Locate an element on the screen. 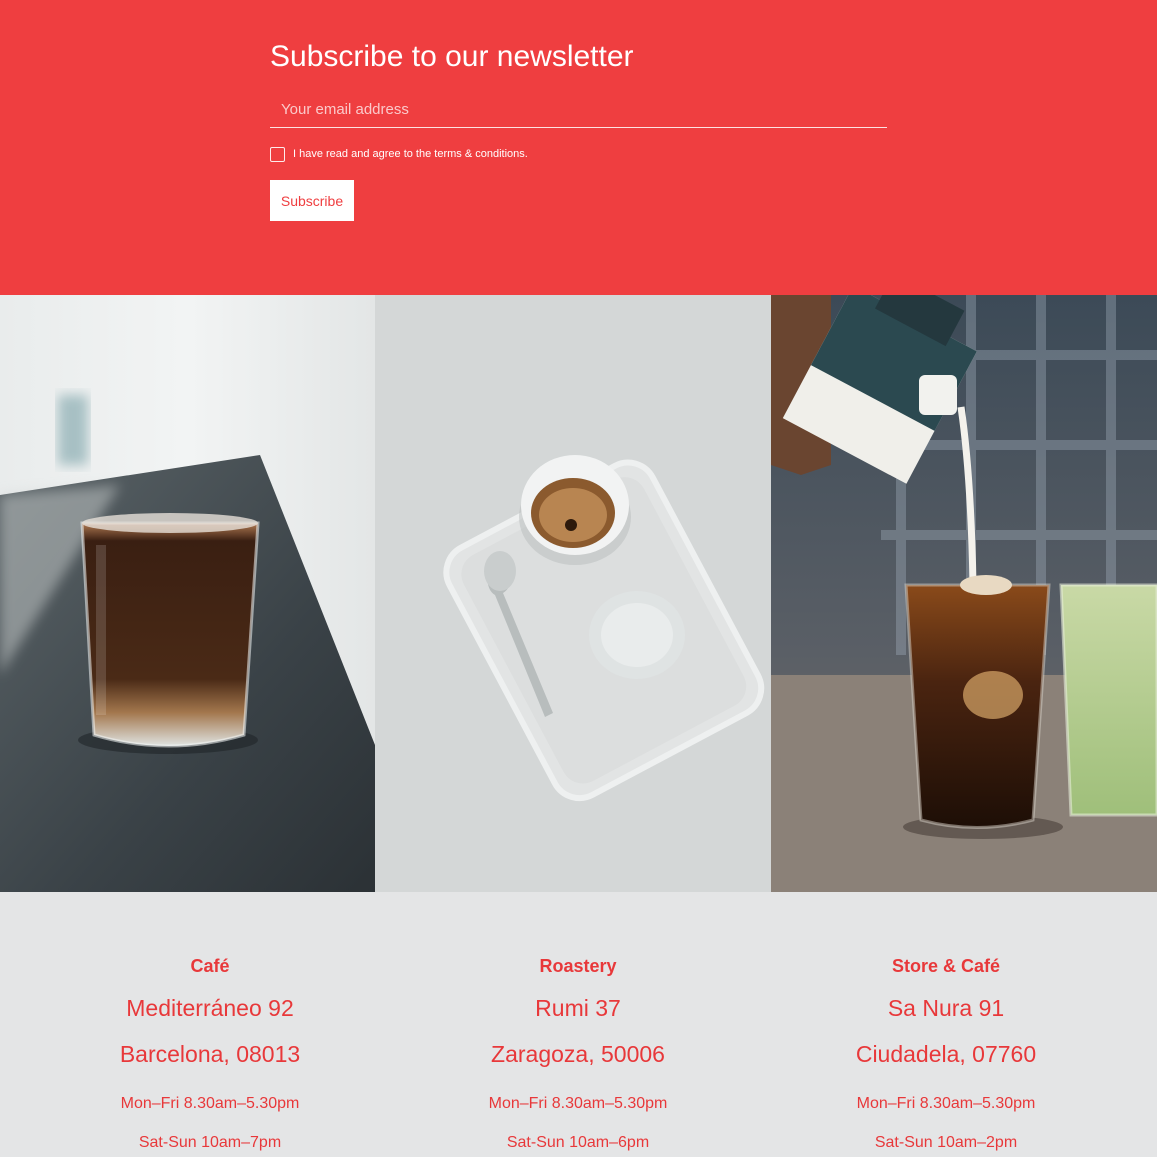 Image resolution: width=1157 pixels, height=1157 pixels. subscribe-button: Subscribe is located at coordinates (312, 200).